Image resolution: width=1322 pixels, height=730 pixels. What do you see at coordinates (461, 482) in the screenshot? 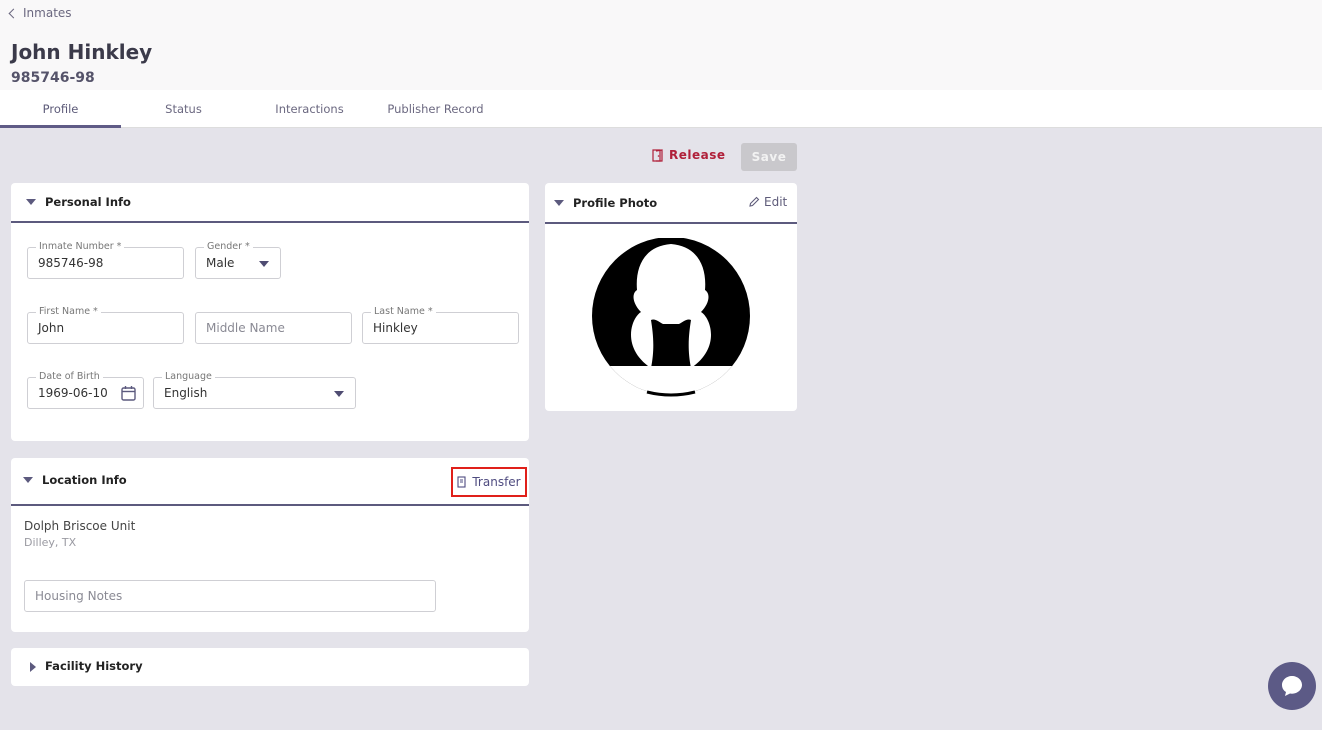
I see `transfer-icon` at bounding box center [461, 482].